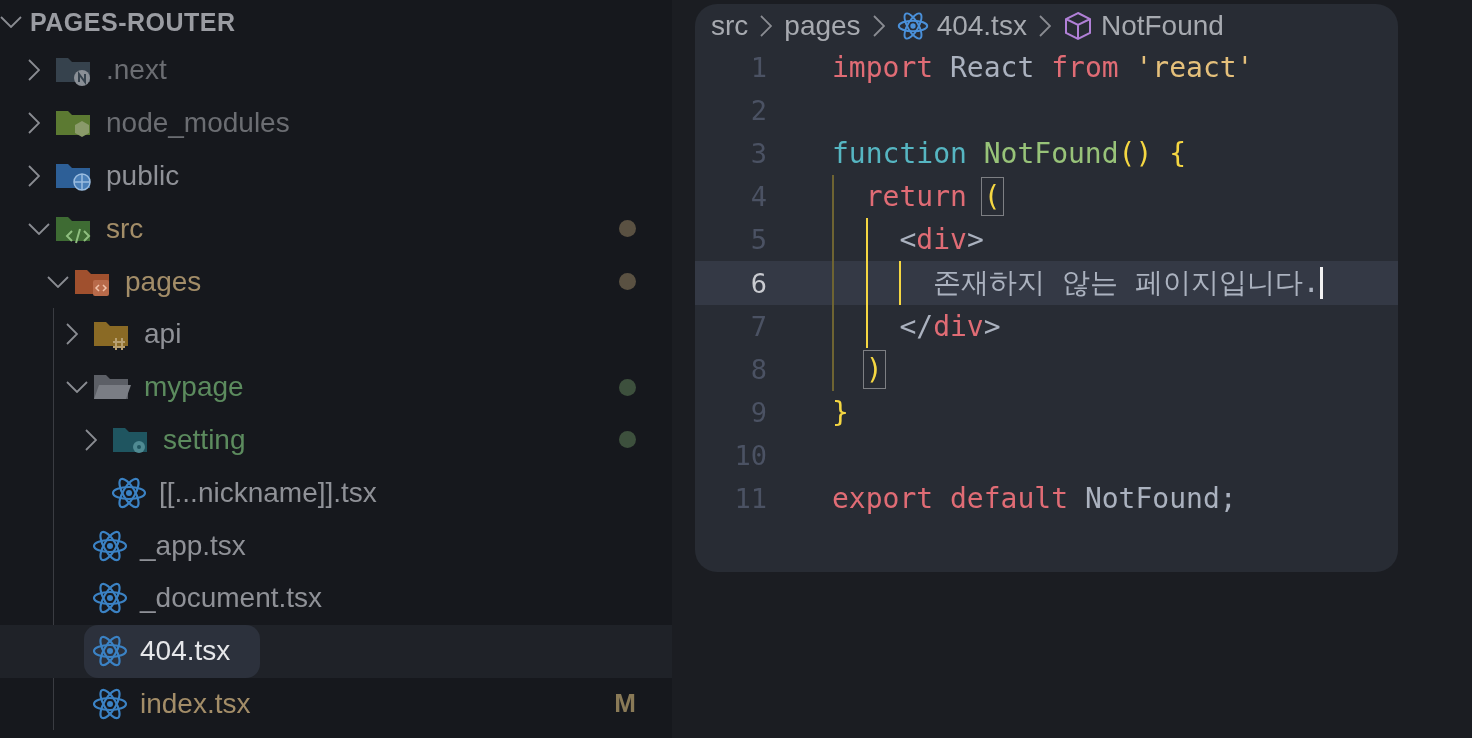 The image size is (1472, 738). What do you see at coordinates (912, 26) in the screenshot?
I see `react-icon` at bounding box center [912, 26].